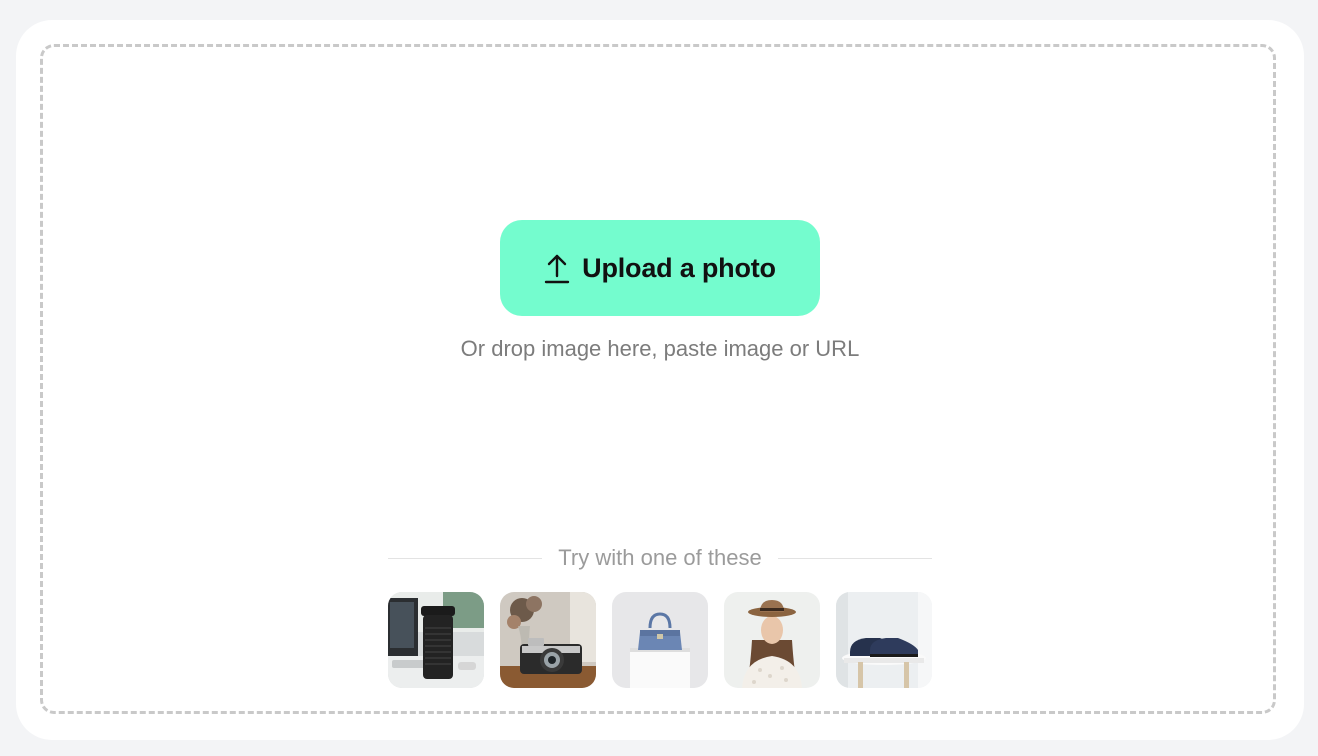 This screenshot has height=756, width=1318. Describe the element at coordinates (884, 640) in the screenshot. I see `sample-image-shoes` at that location.